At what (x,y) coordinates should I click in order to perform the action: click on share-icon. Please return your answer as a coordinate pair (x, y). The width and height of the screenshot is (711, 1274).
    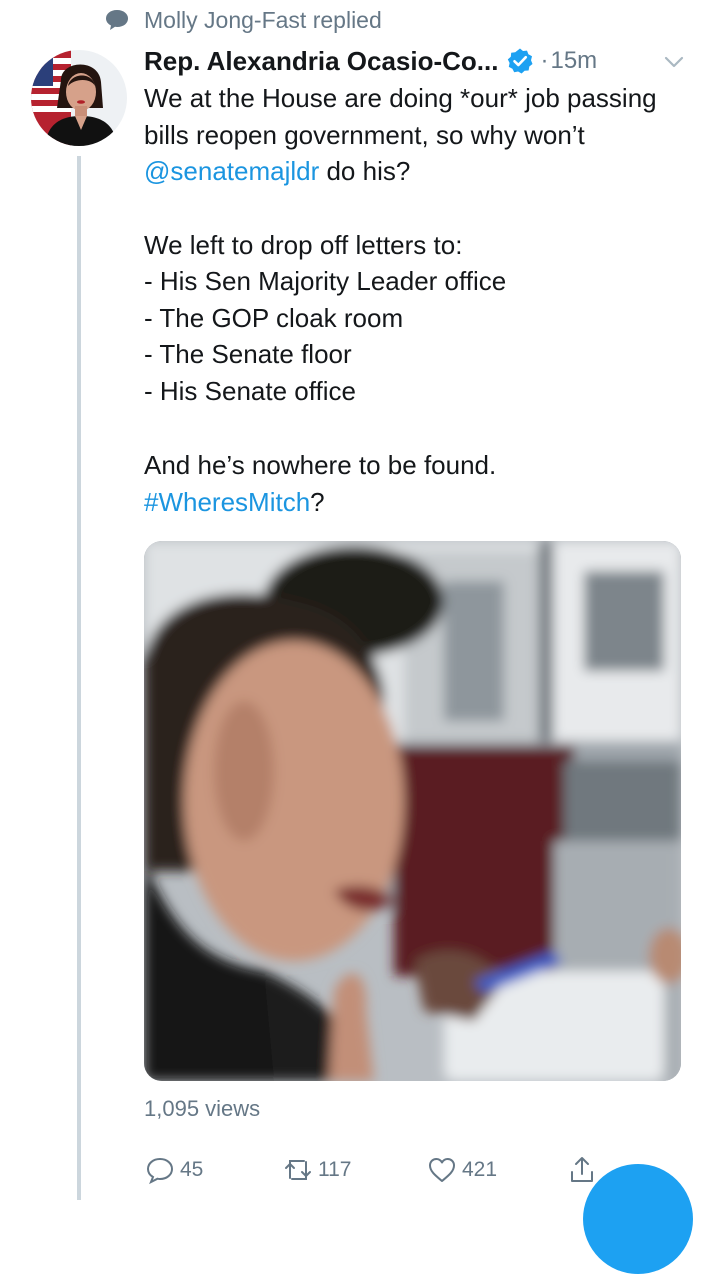
    Looking at the image, I should click on (582, 1169).